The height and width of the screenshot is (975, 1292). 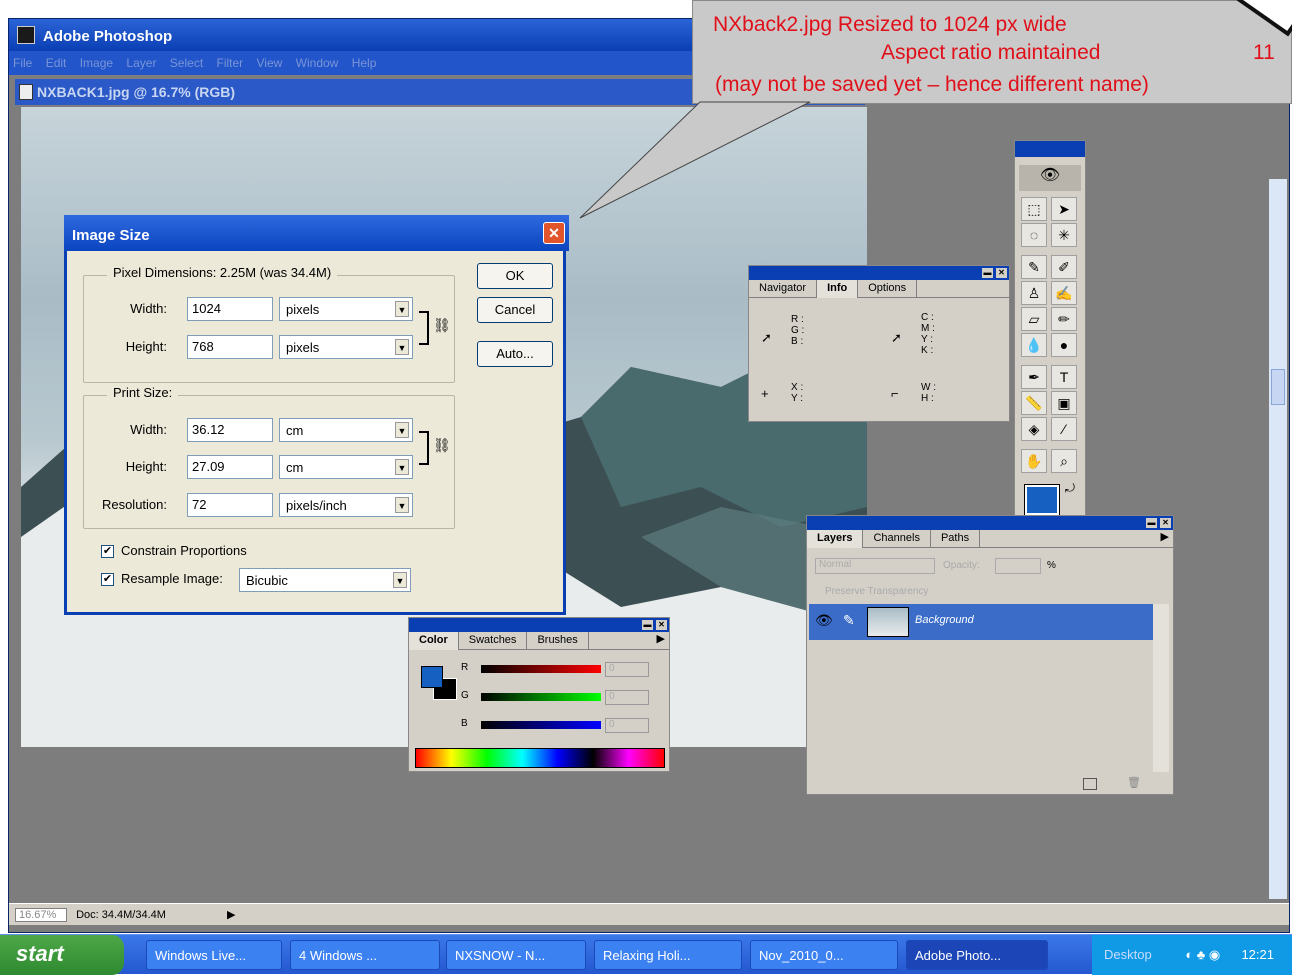 What do you see at coordinates (824, 620) in the screenshot?
I see `eye-visibility-icon: 👁` at bounding box center [824, 620].